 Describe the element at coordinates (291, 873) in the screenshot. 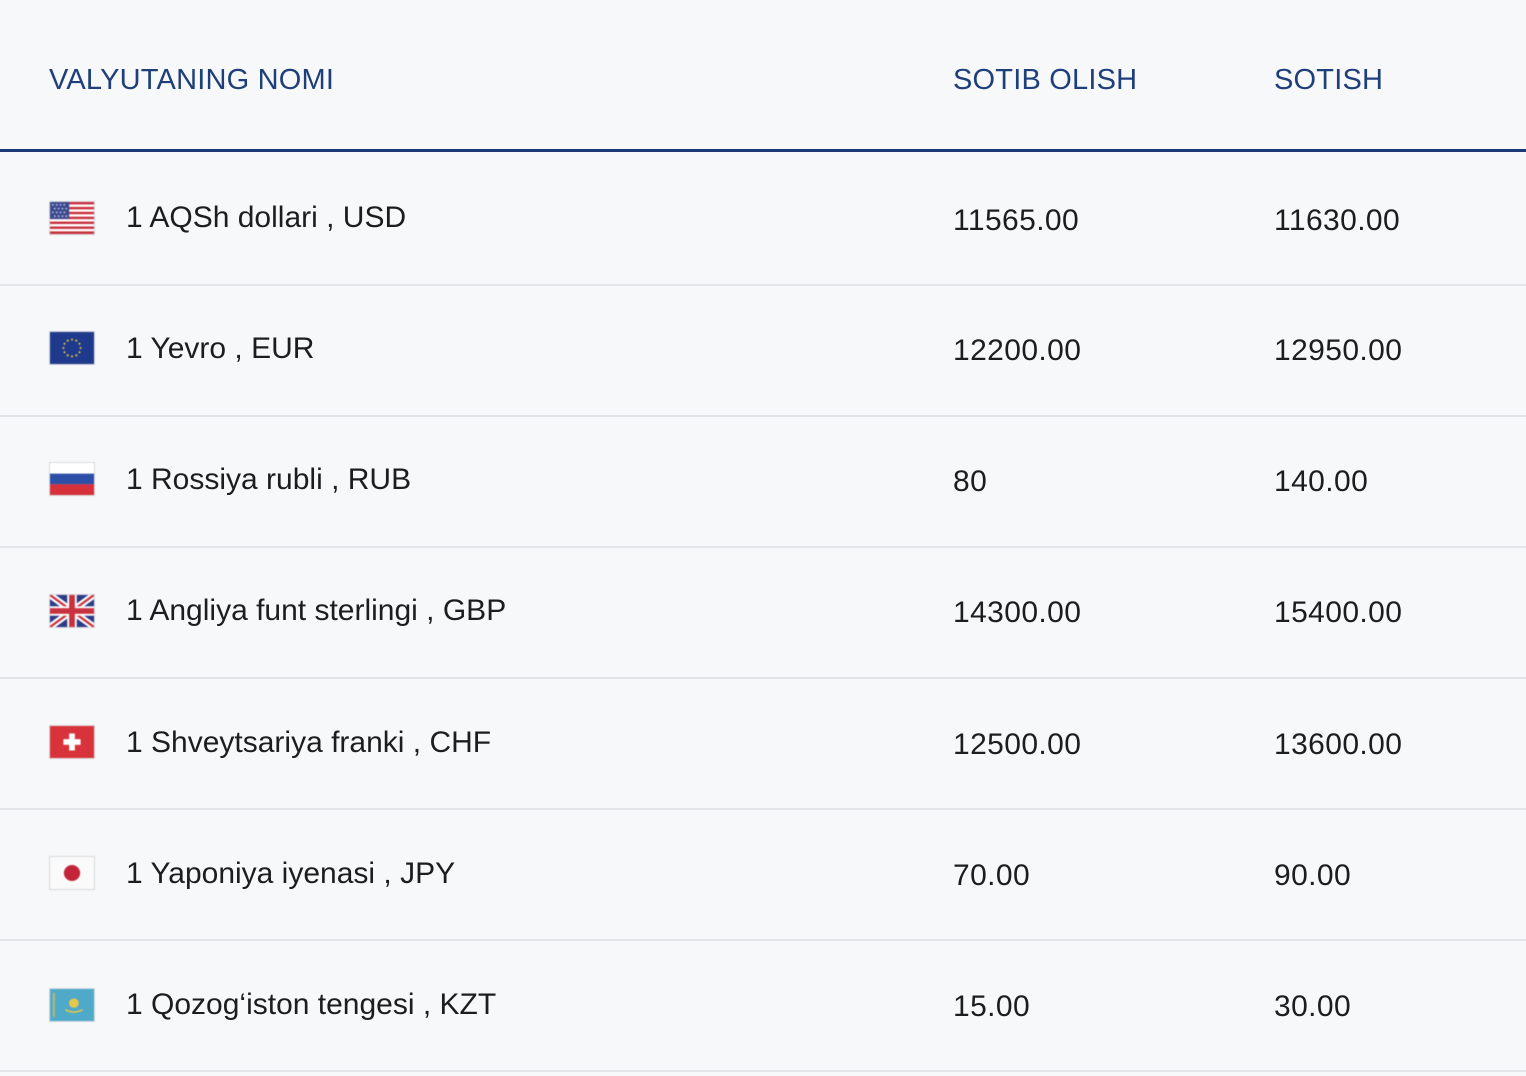

I see `currency-name: 1 Yaponiya iyenasi , JPY` at that location.